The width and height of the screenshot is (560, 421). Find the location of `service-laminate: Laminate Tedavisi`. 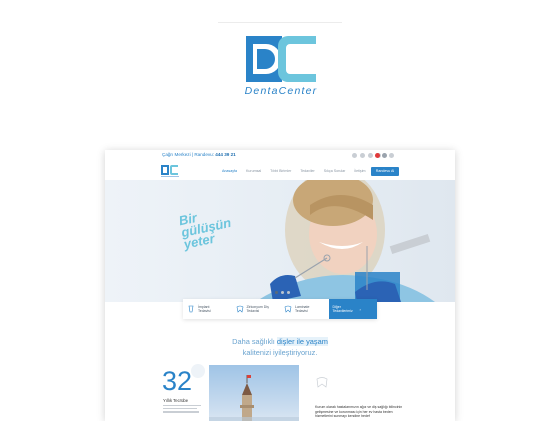

service-laminate: Laminate Tedavisi is located at coordinates (304, 309).